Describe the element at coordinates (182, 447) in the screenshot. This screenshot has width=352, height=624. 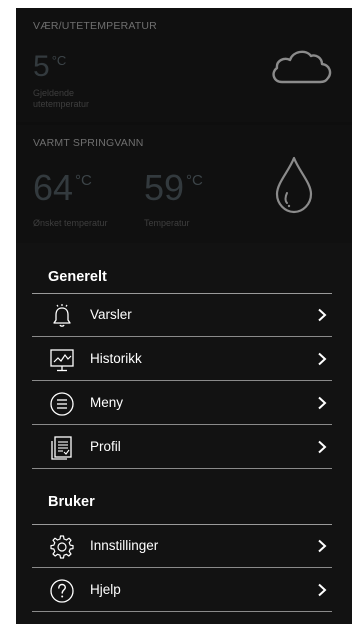
I see `menu-item-profil: Profil` at that location.